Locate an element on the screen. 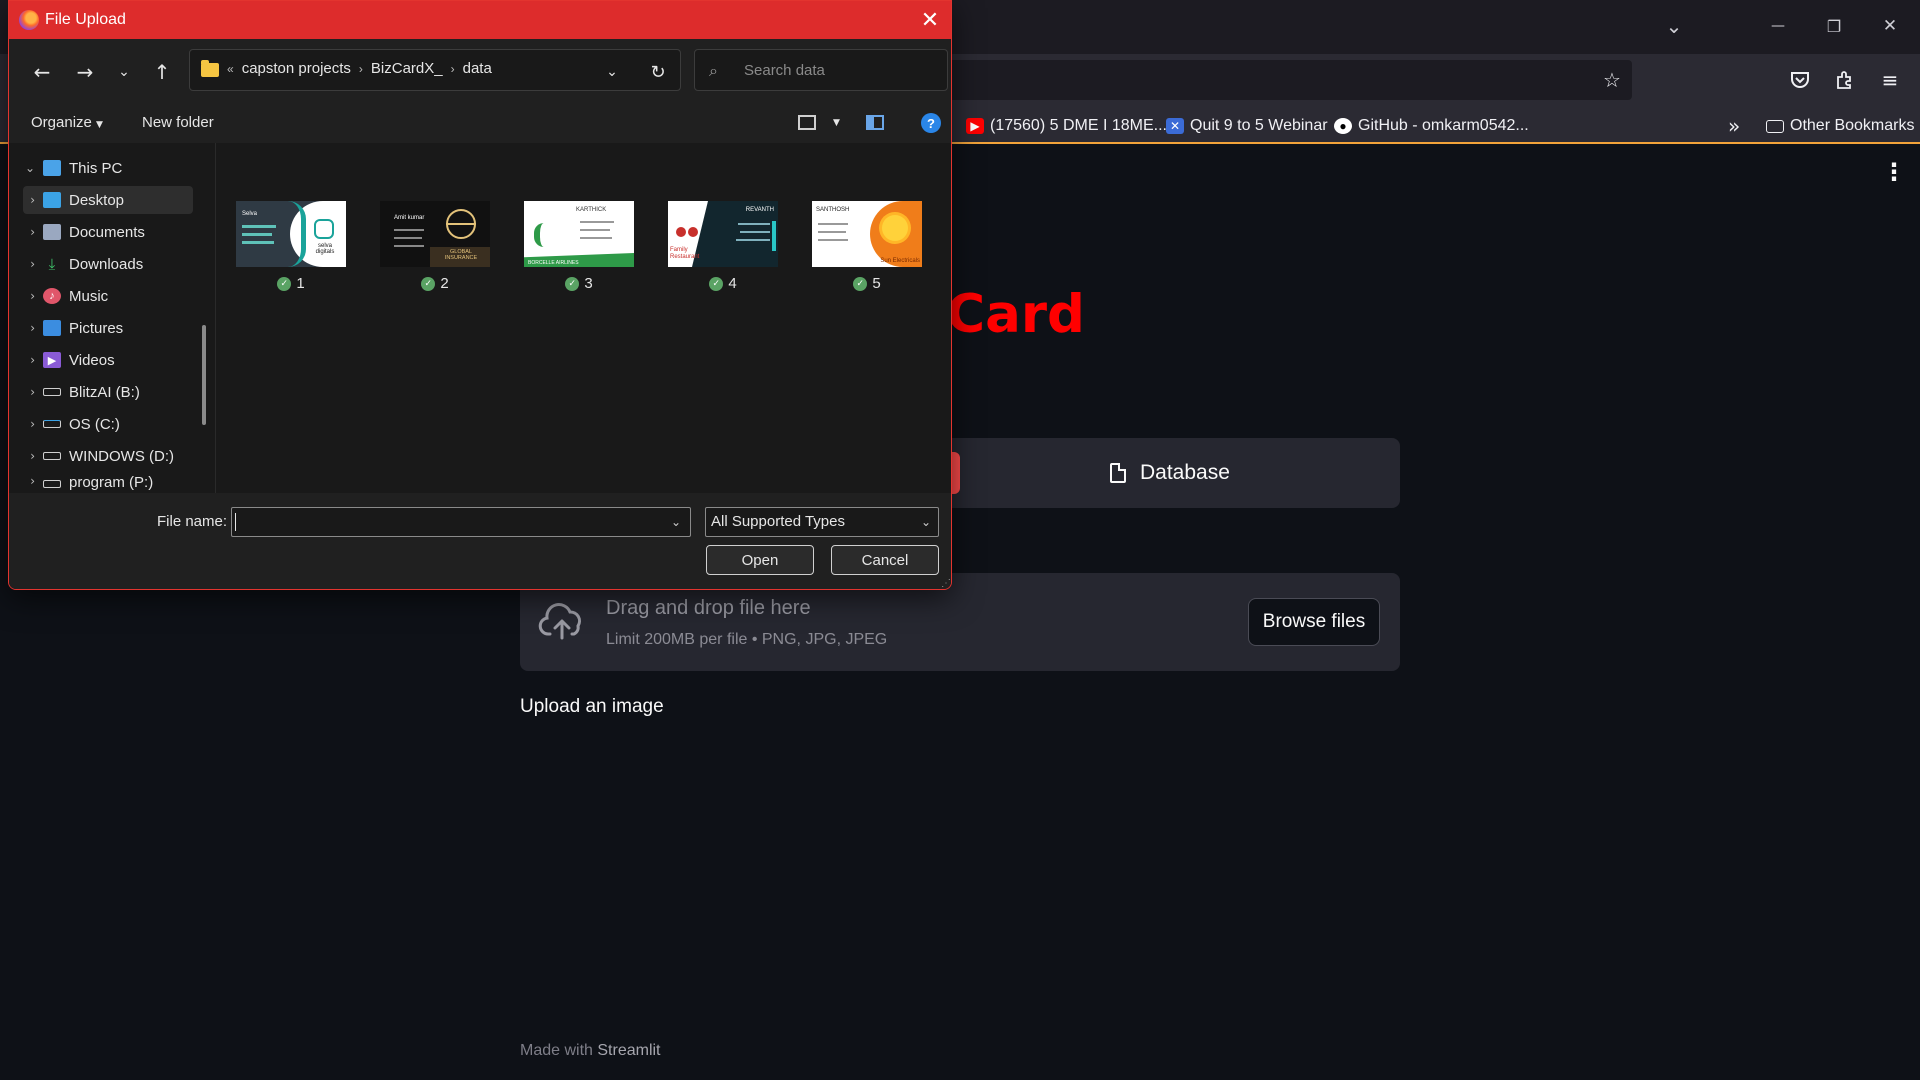  navigation-scrollbar is located at coordinates (204, 375).